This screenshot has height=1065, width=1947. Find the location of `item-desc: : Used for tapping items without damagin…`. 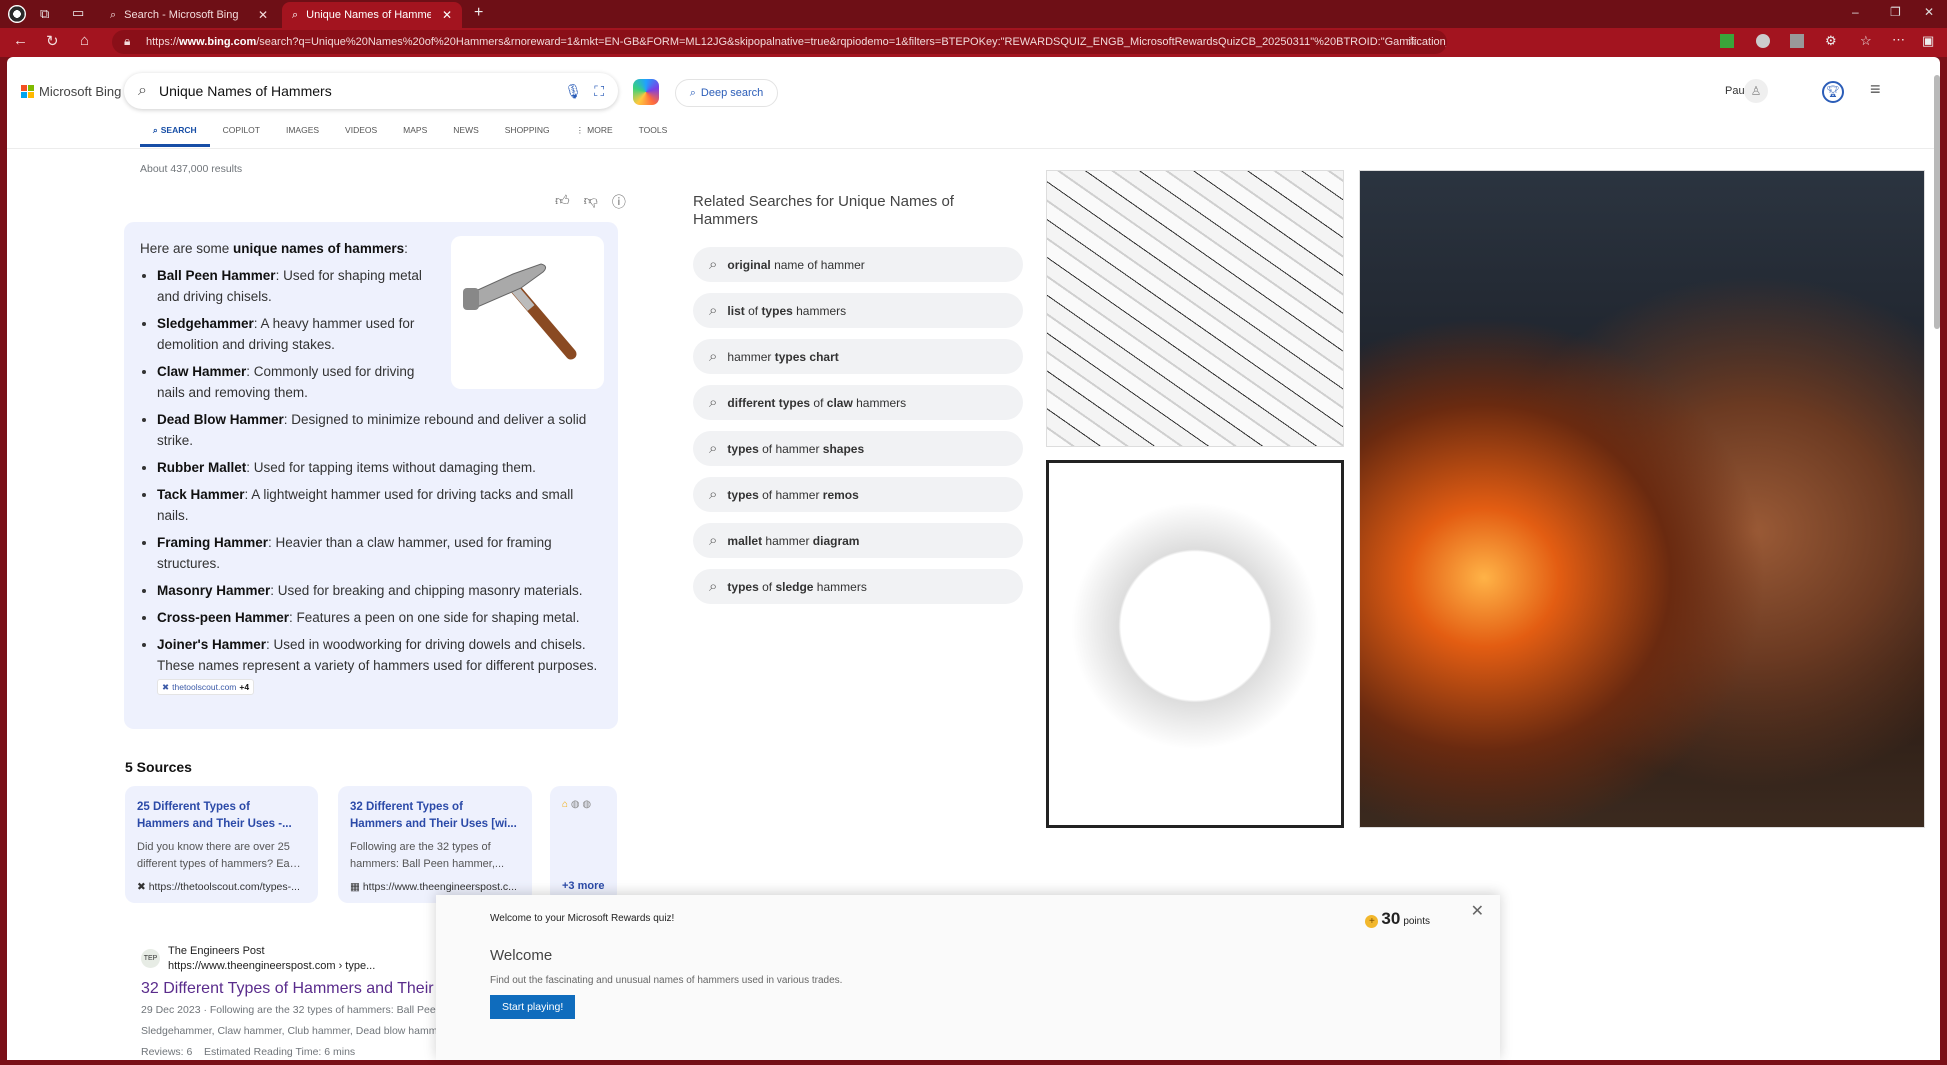

item-desc: : Used for tapping items without damagin… is located at coordinates (391, 467).